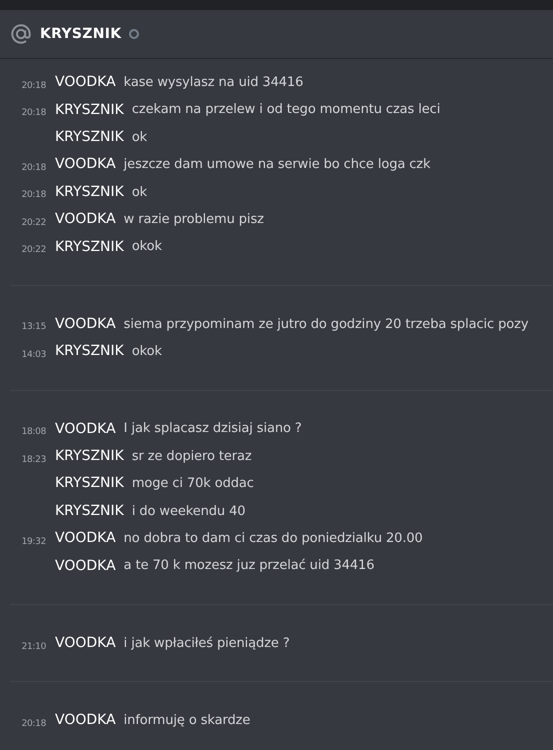 The width and height of the screenshot is (553, 750). I want to click on message-text: siema przypominam ze jutro do godziny 20 trzeba splacic pozy, so click(326, 325).